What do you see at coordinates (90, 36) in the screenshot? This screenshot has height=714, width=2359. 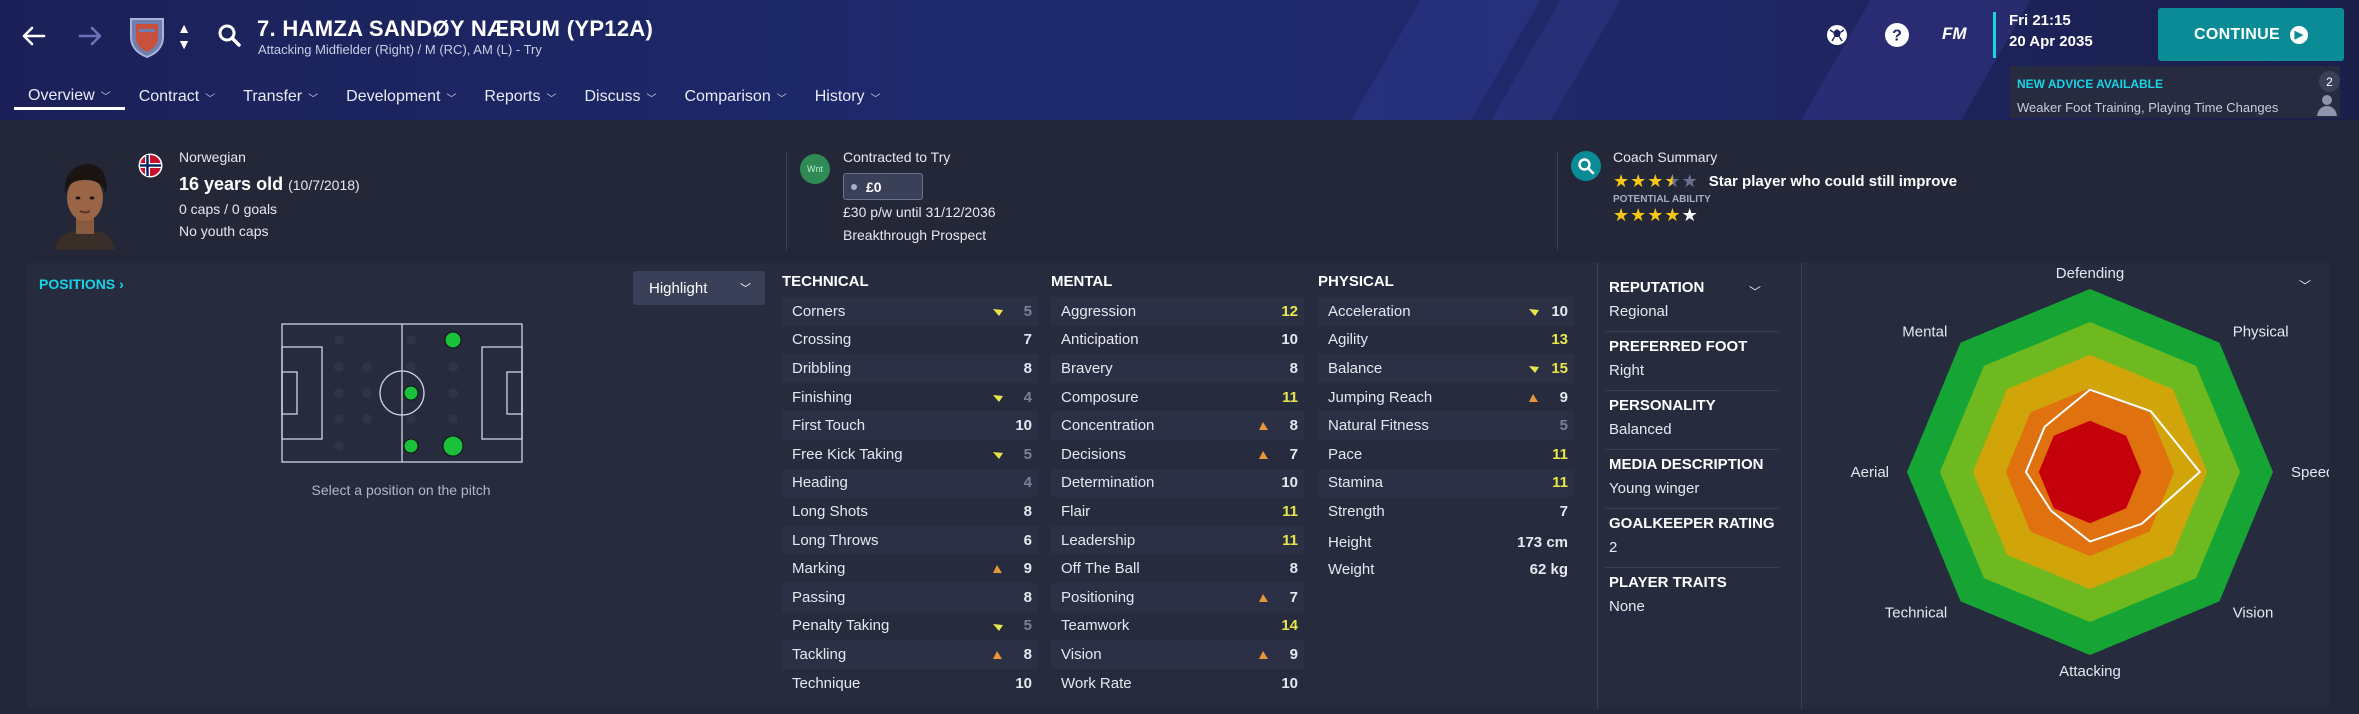 I see `forward-arrow-icon` at bounding box center [90, 36].